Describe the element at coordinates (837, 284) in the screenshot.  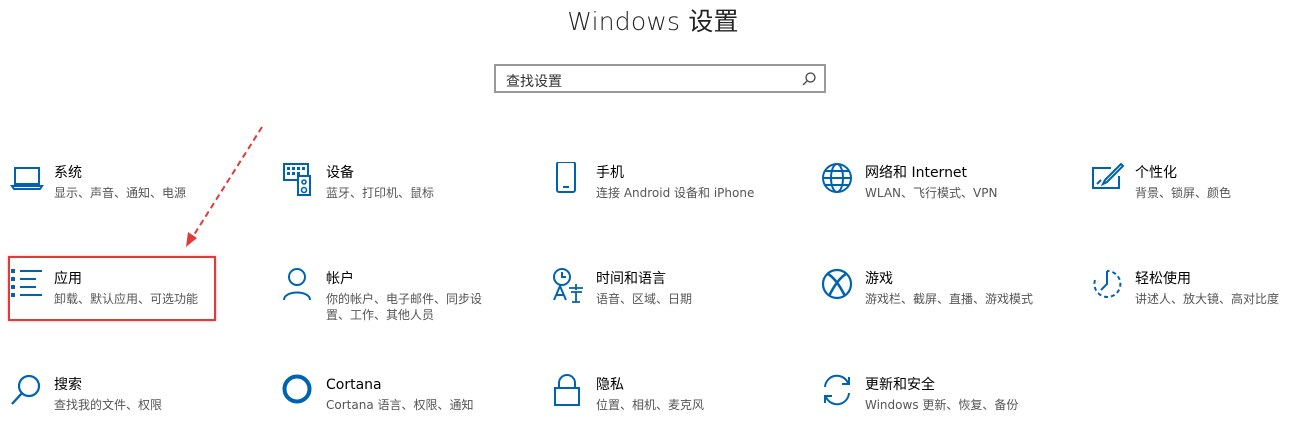
I see `xbox-icon` at that location.